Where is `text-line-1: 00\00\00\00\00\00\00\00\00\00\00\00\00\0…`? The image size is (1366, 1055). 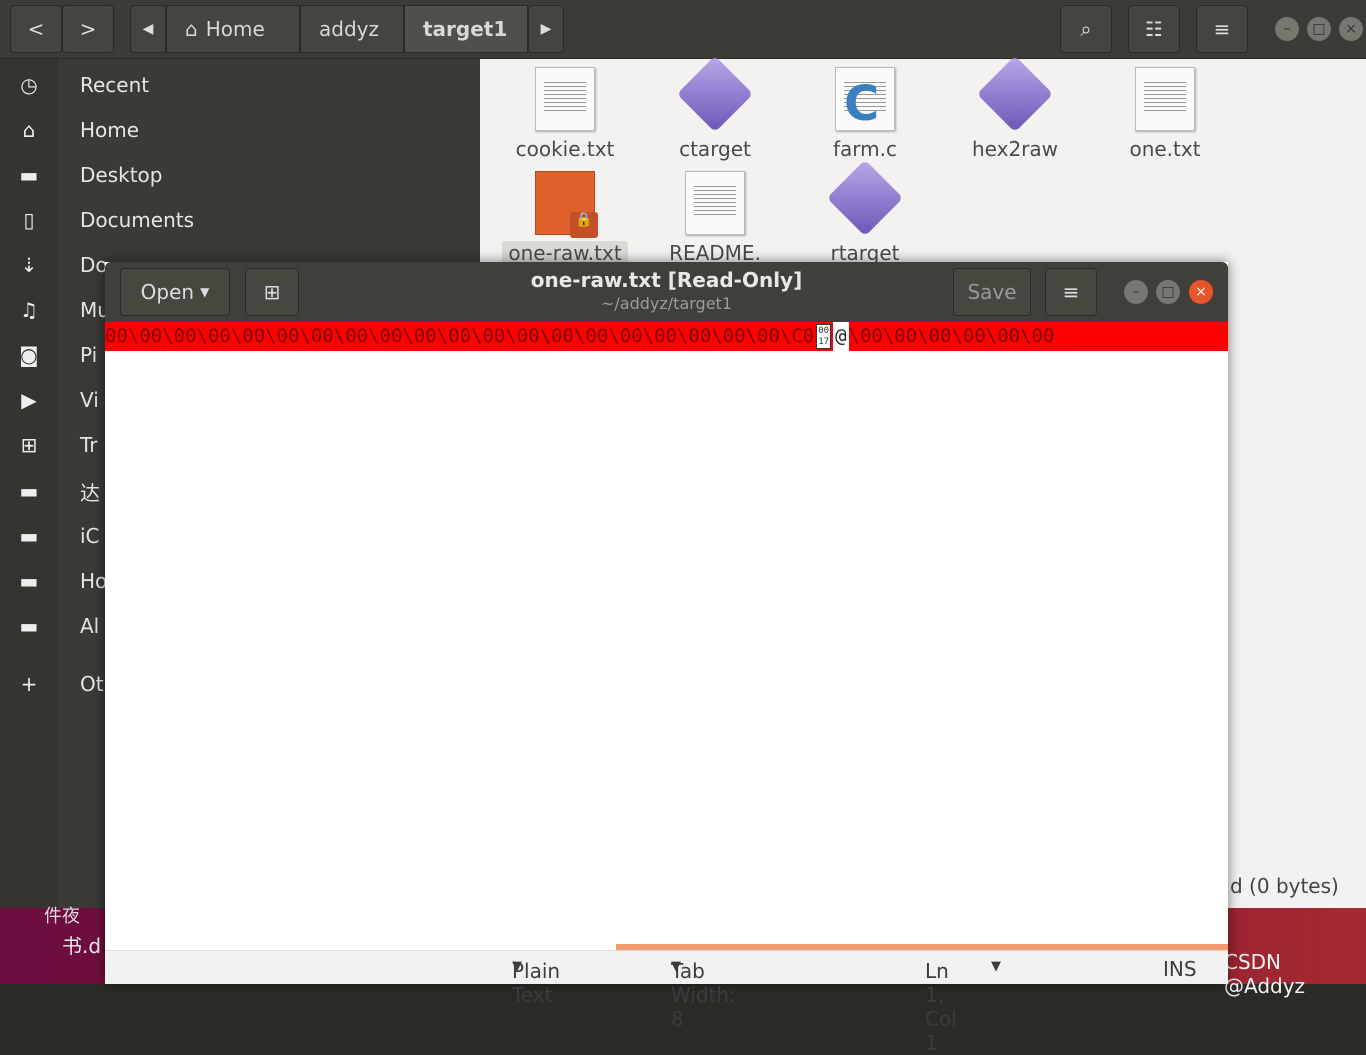
text-line-1: 00\00\00\00\00\00\00\00\00\00\00\00\00\0… is located at coordinates (666, 336).